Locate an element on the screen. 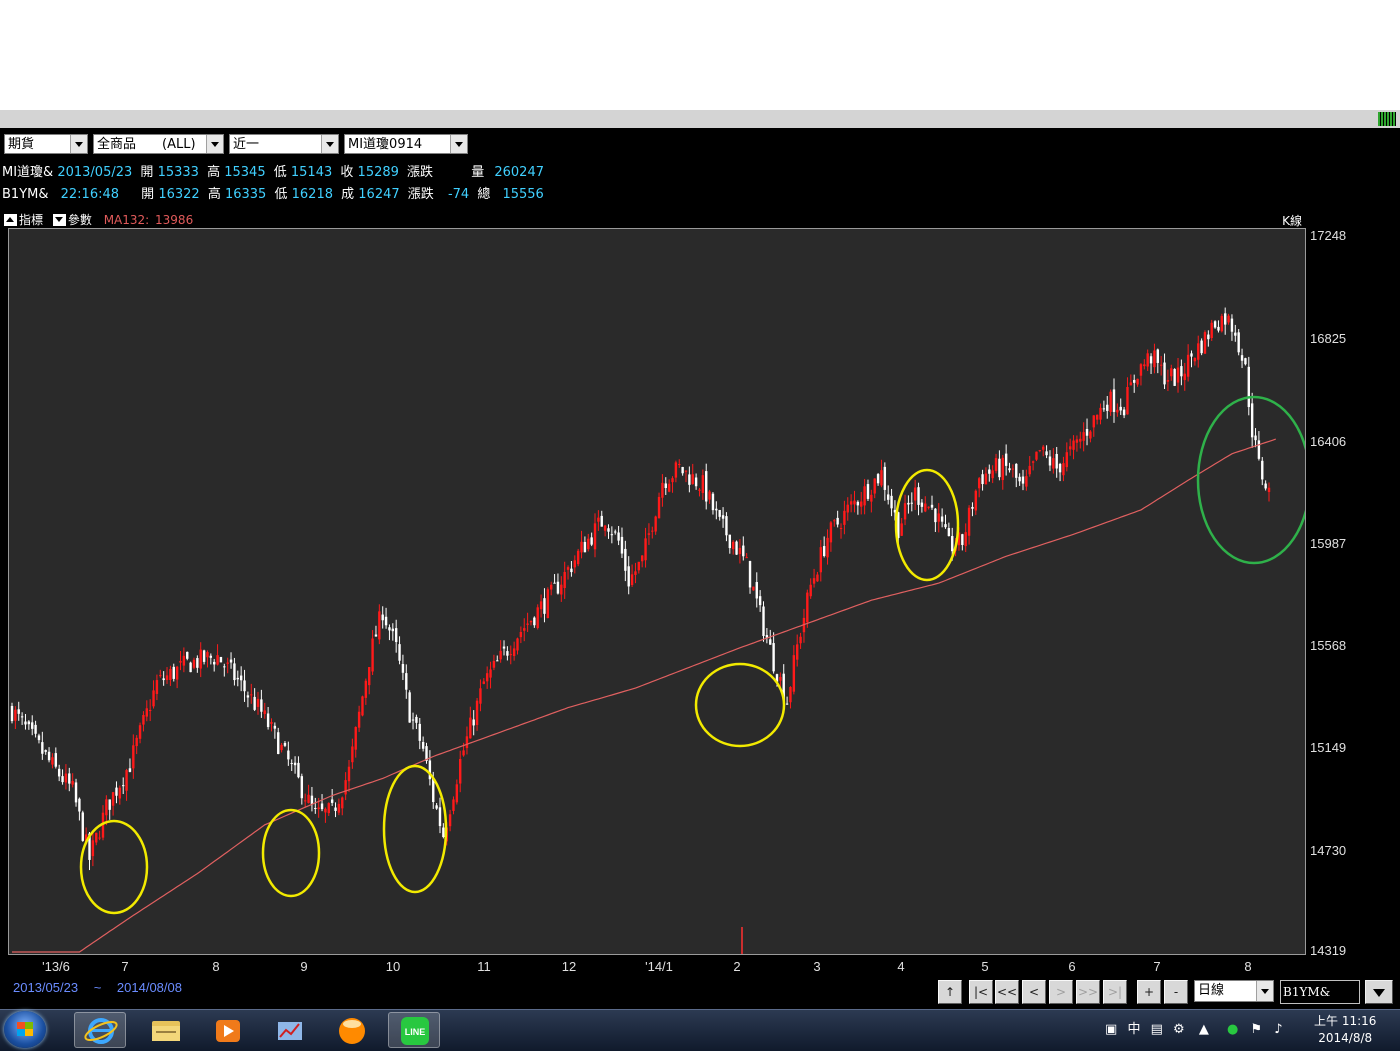 This screenshot has height=1054, width=1400. grip-icon is located at coordinates (1387, 119).